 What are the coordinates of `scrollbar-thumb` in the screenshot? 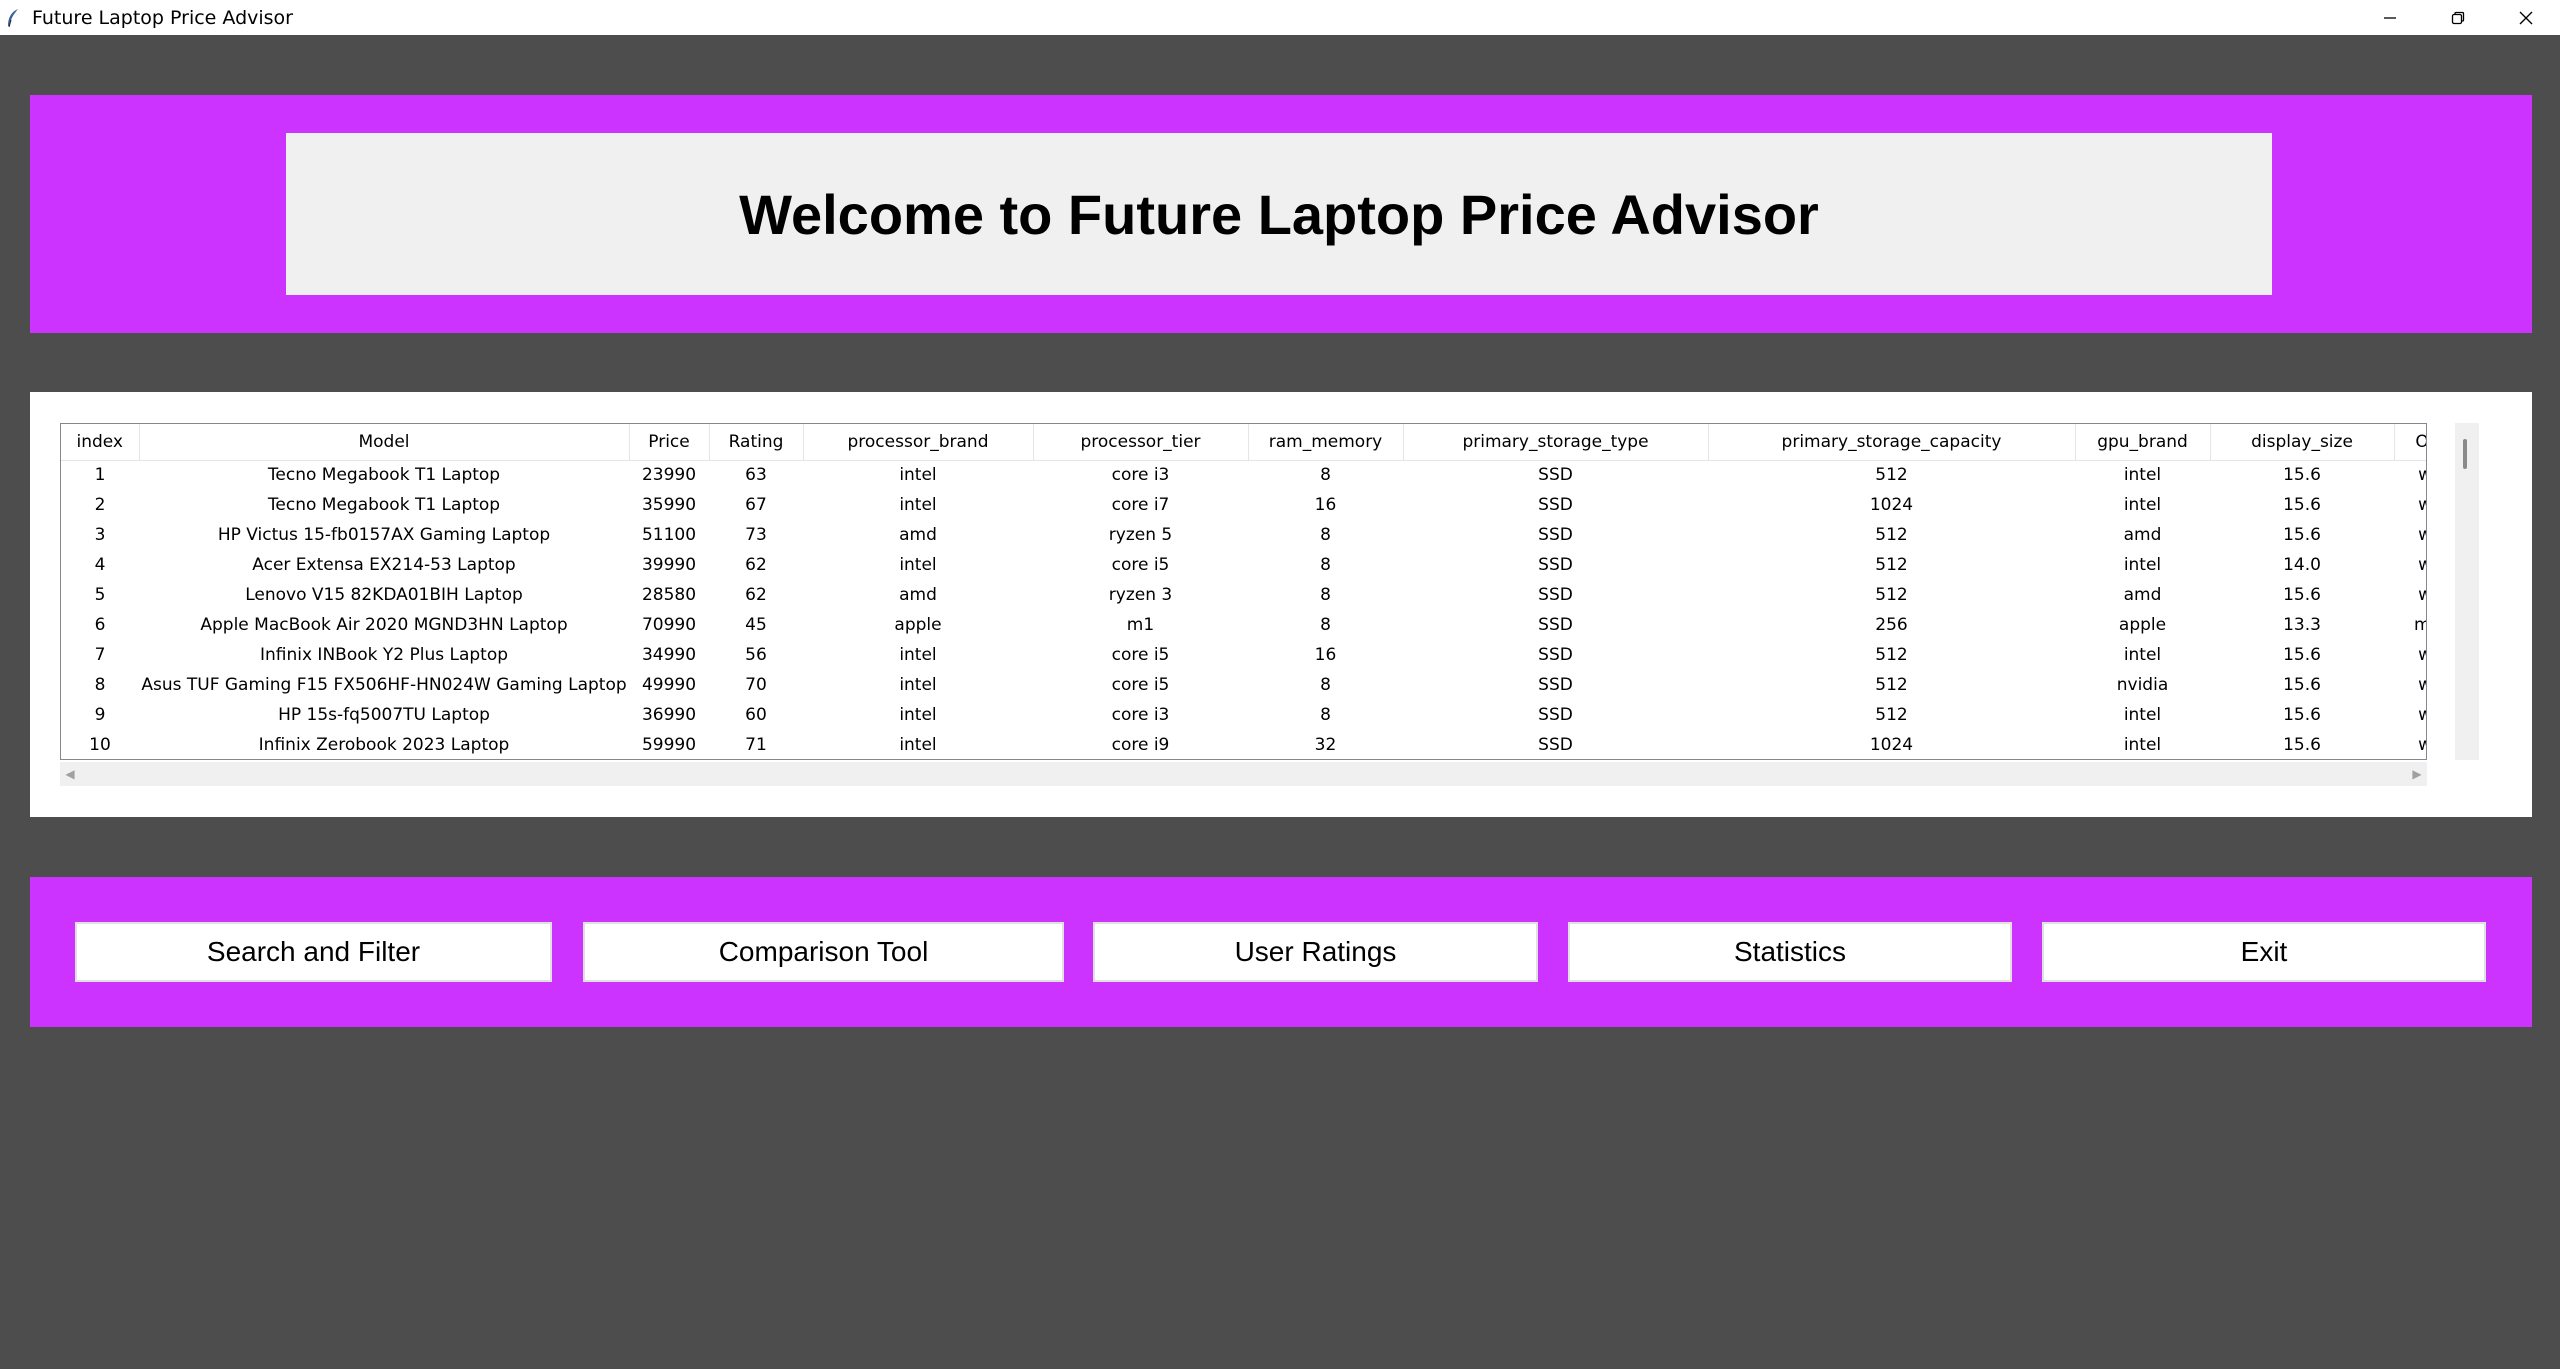 It's located at (2465, 454).